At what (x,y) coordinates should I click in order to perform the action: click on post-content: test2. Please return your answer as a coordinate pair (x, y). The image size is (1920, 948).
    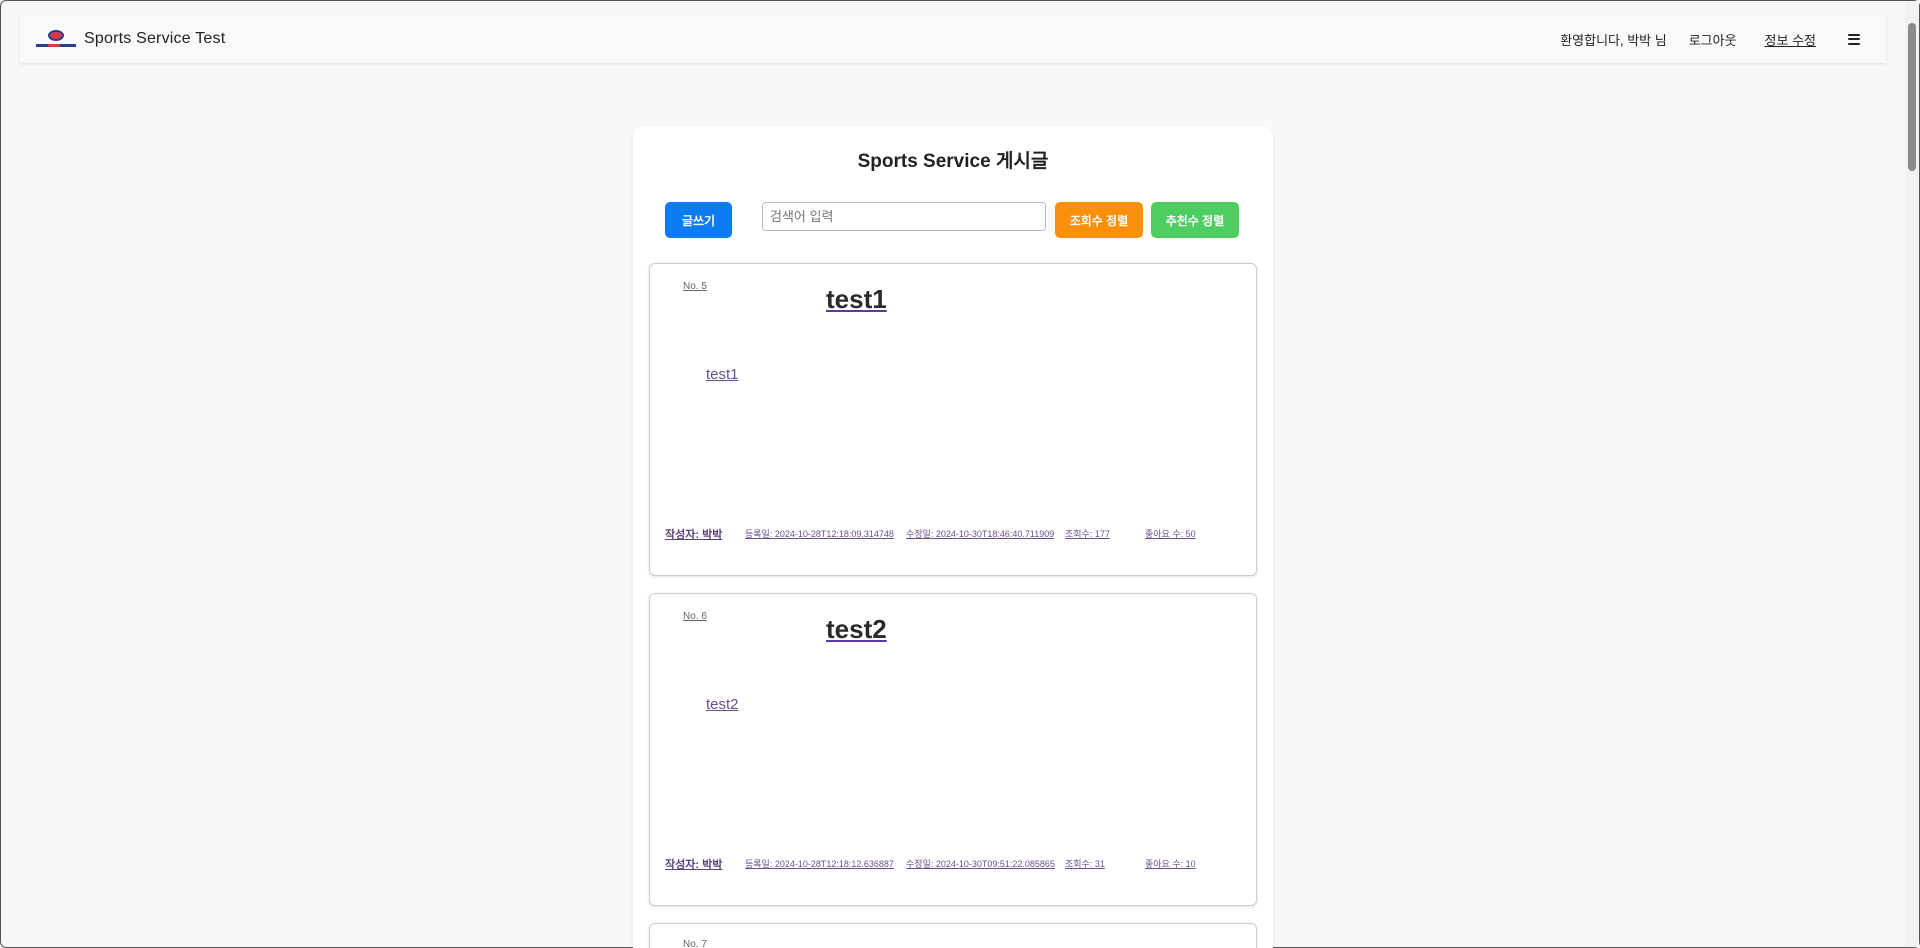
    Looking at the image, I should click on (722, 704).